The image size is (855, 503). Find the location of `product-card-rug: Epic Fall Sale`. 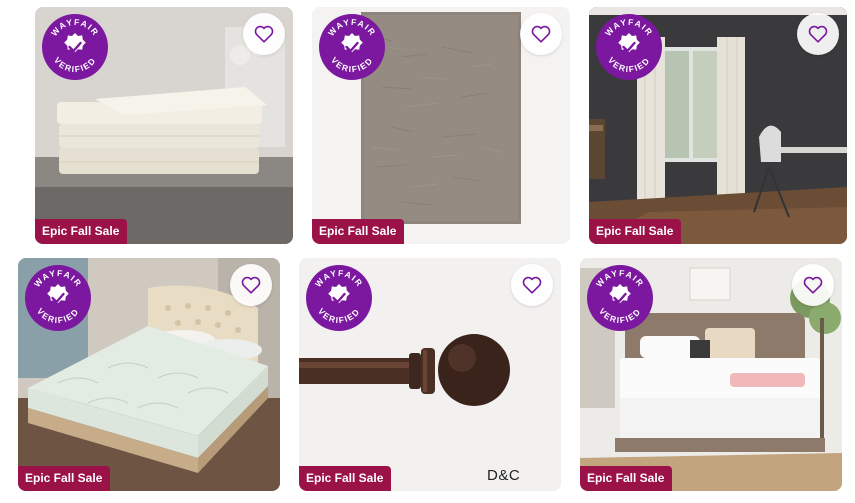

product-card-rug: Epic Fall Sale is located at coordinates (441, 125).